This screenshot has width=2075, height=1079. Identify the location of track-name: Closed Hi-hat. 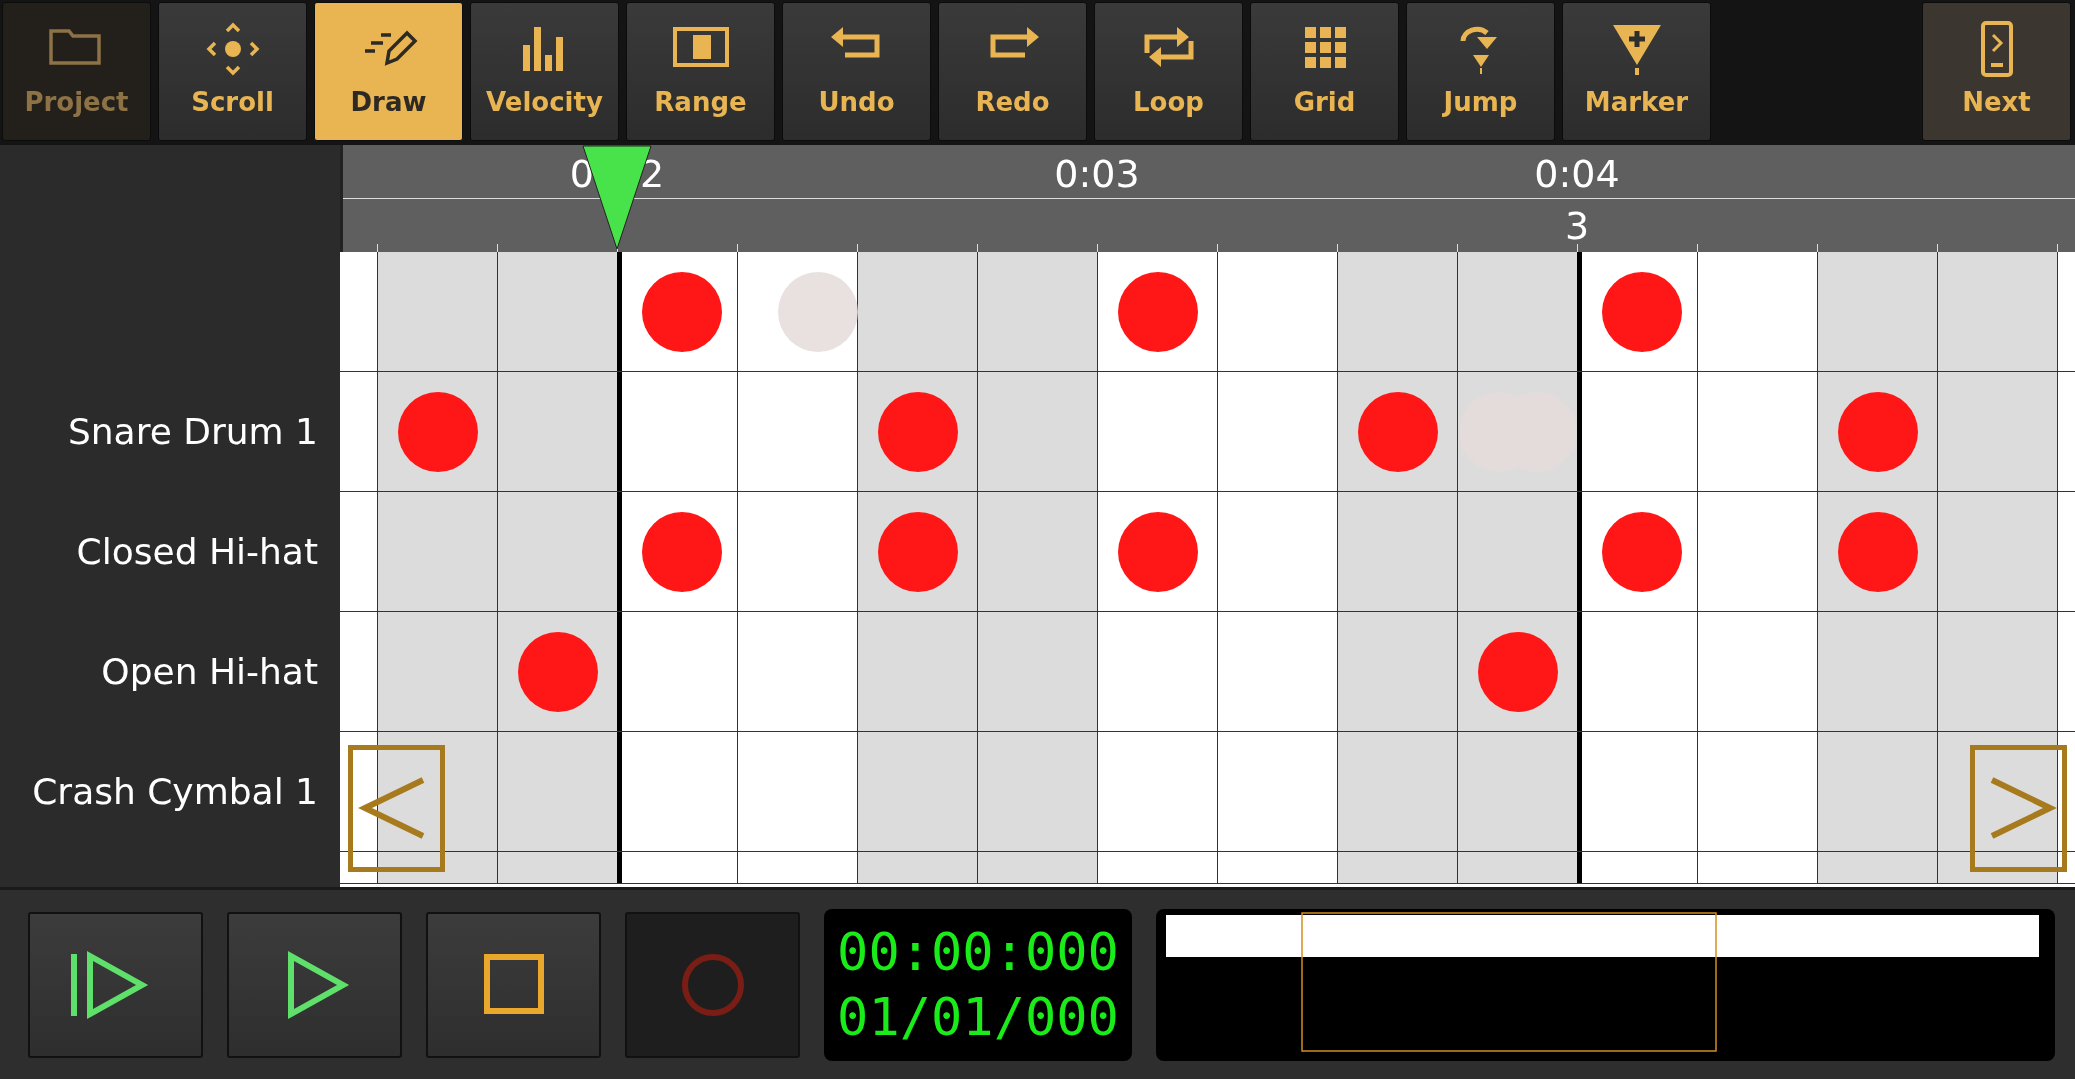
(197, 552).